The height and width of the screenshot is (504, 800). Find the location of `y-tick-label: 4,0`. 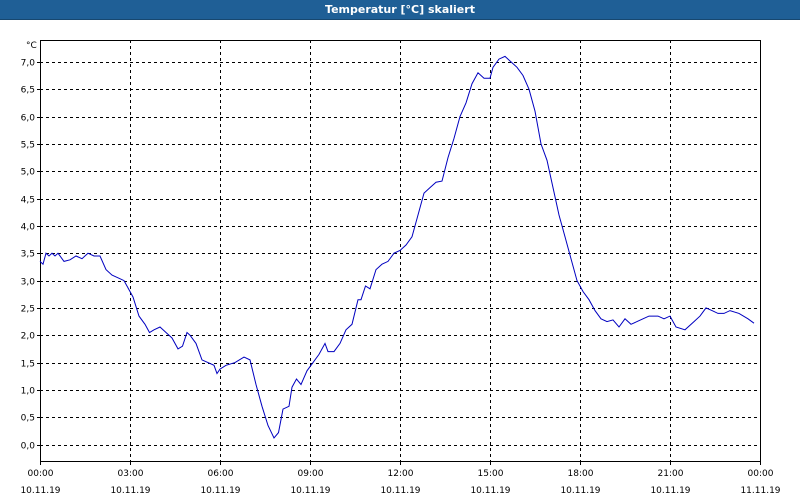

y-tick-label: 4,0 is located at coordinates (28, 228).